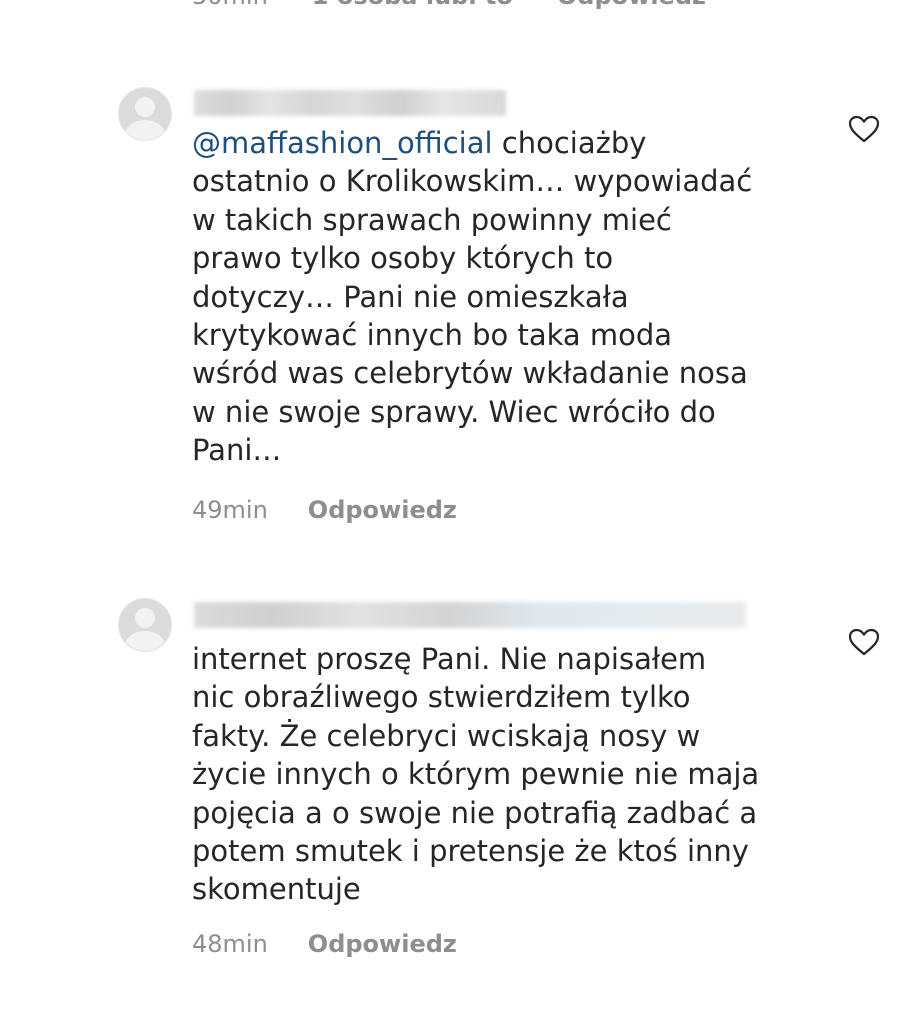 Image resolution: width=918 pixels, height=1015 pixels. What do you see at coordinates (230, 6) in the screenshot?
I see `previous-comment-time: 50min` at bounding box center [230, 6].